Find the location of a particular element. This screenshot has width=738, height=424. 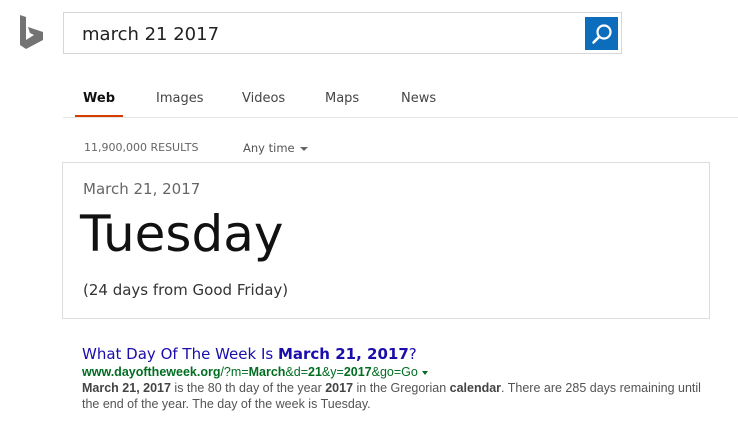

bing-logo-icon is located at coordinates (32, 32).